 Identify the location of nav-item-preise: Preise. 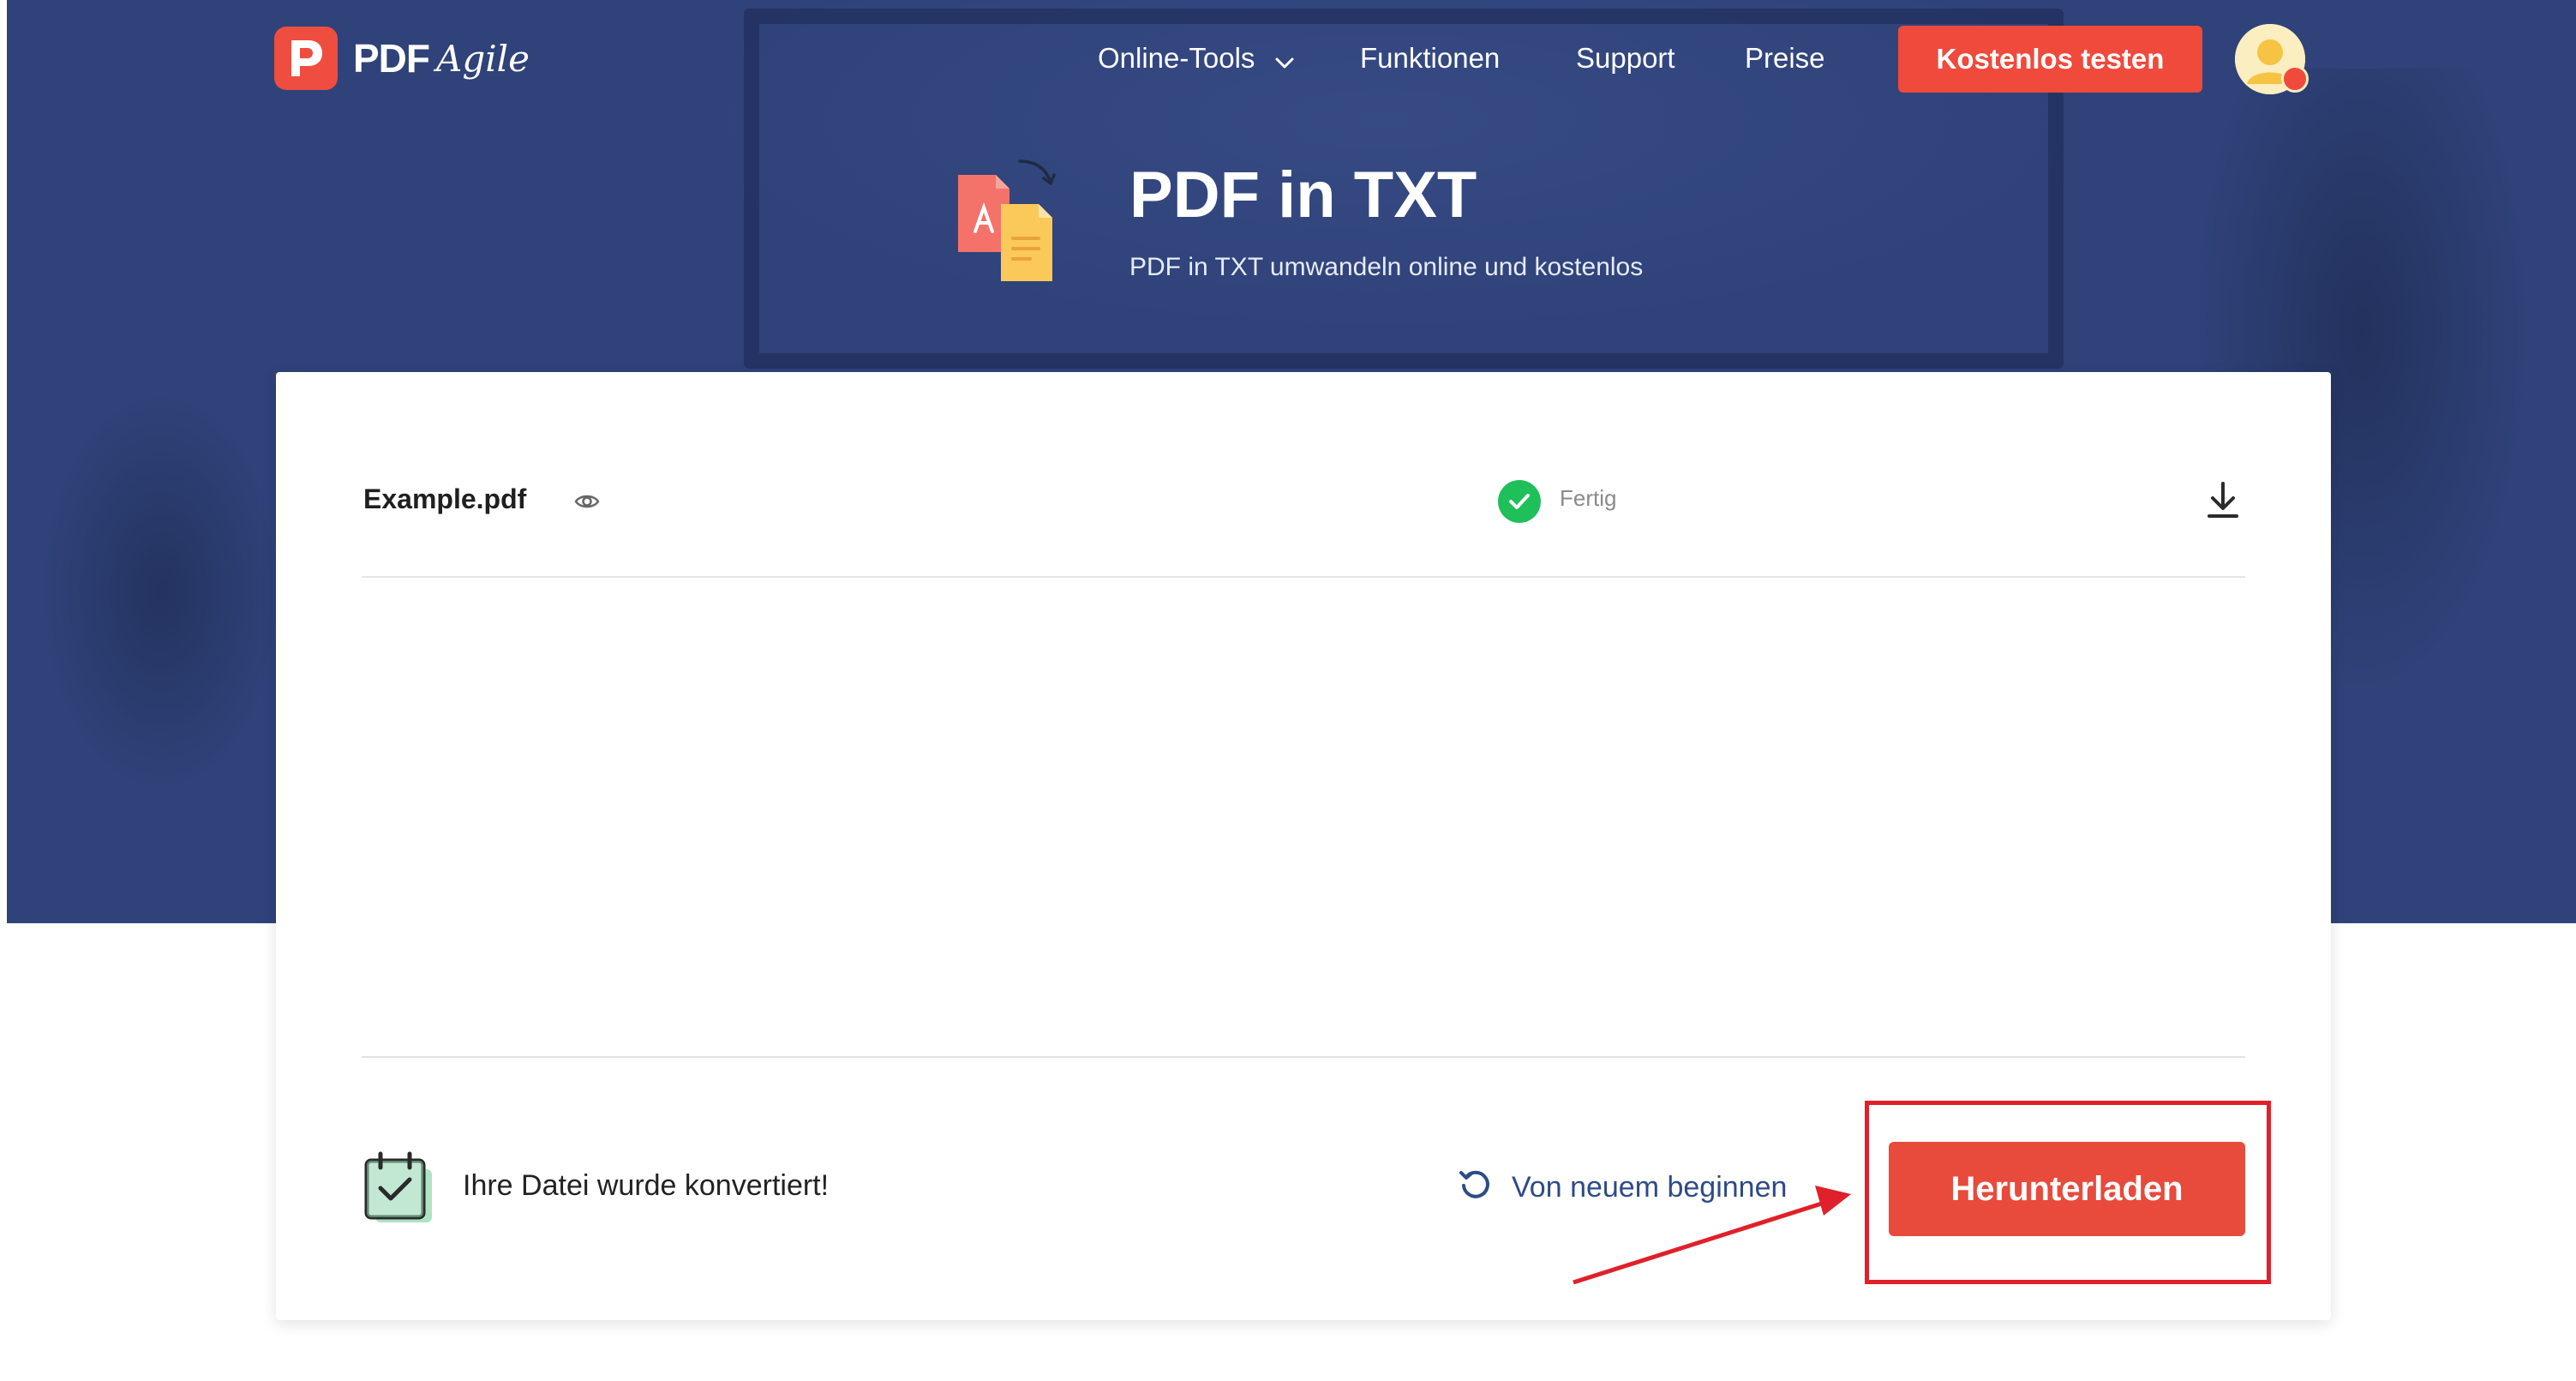
(1785, 58).